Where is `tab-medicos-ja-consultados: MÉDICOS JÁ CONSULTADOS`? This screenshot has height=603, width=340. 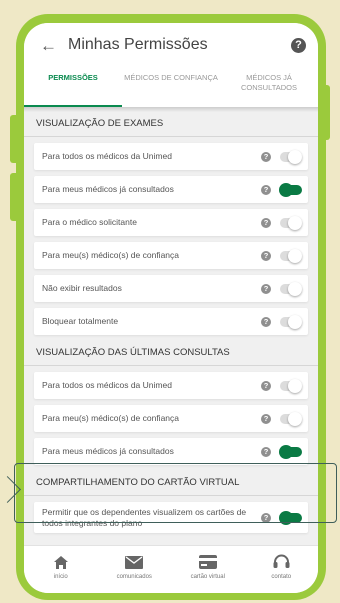
tab-medicos-ja-consultados: MÉDICOS JÁ CONSULTADOS is located at coordinates (269, 88).